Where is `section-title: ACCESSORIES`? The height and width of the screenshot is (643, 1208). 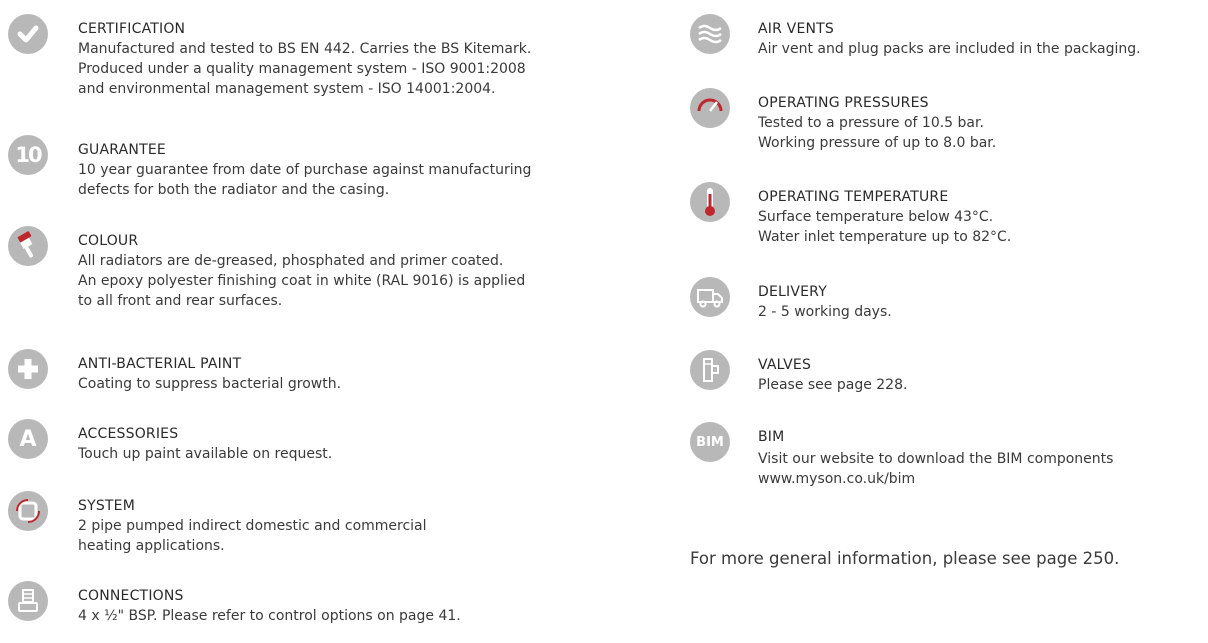
section-title: ACCESSORIES is located at coordinates (128, 434).